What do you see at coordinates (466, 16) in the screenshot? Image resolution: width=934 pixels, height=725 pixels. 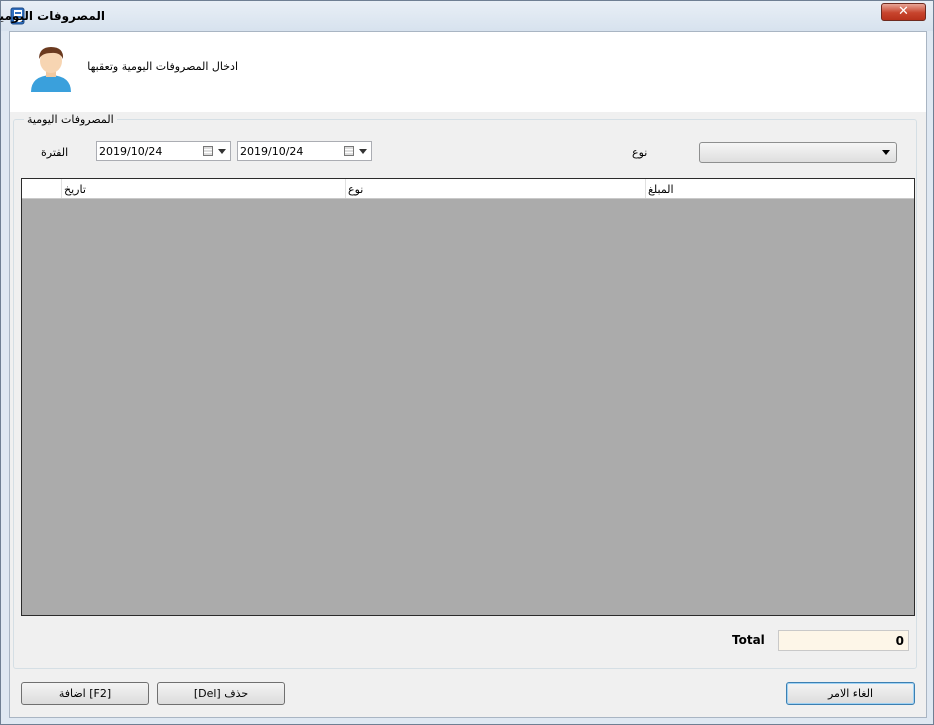 I see `title-bar: المصروفات اليومية ✕` at bounding box center [466, 16].